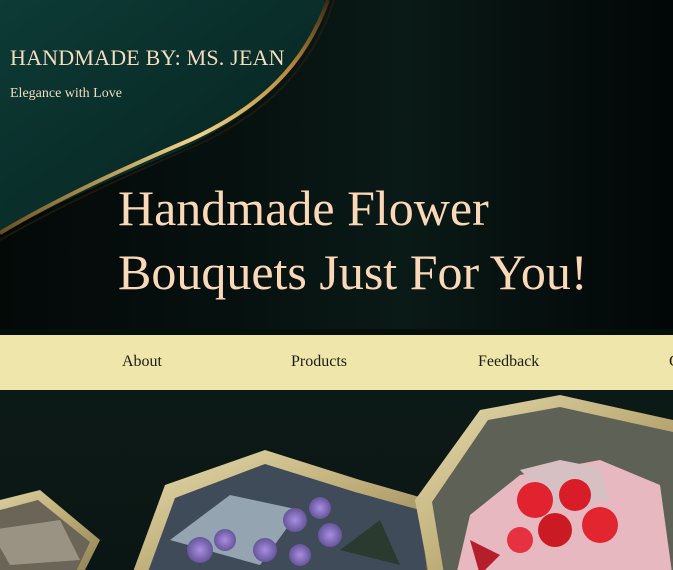  What do you see at coordinates (147, 57) in the screenshot?
I see `brand-title: HANDMADE BY: MS. JEAN` at bounding box center [147, 57].